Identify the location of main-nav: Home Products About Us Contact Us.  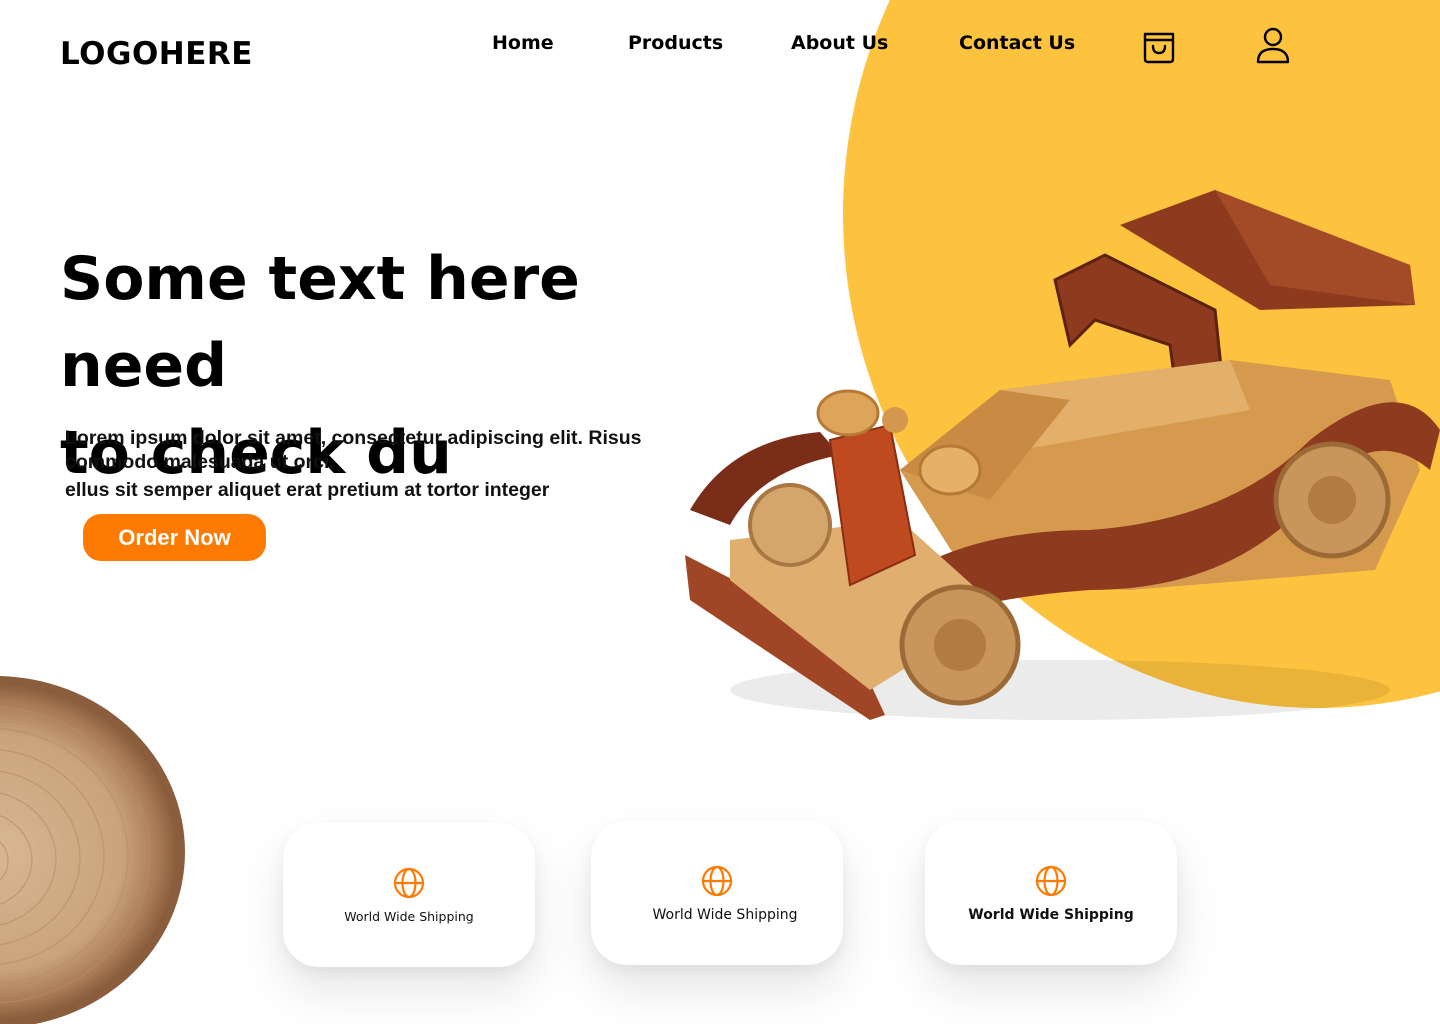
(720, 47).